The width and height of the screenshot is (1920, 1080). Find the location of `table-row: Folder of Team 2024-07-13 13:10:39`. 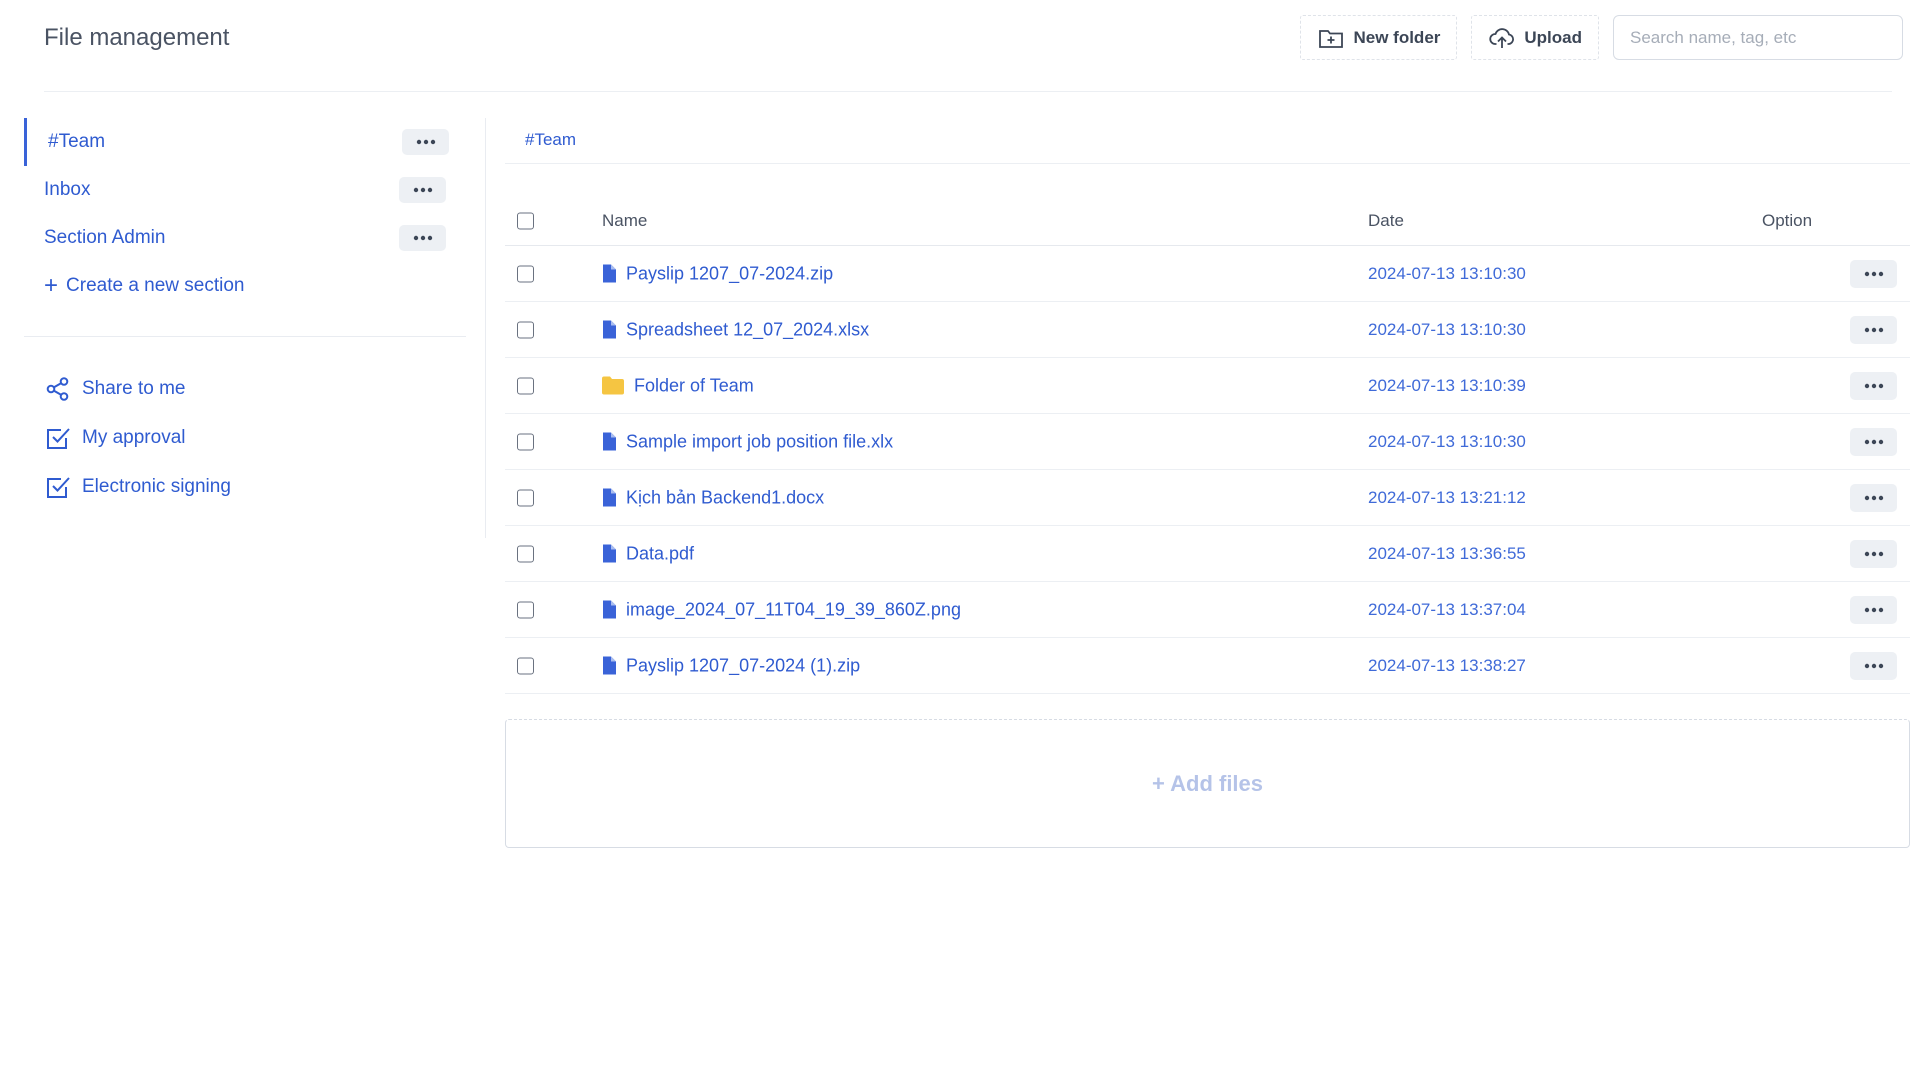

table-row: Folder of Team 2024-07-13 13:10:39 is located at coordinates (1207, 386).